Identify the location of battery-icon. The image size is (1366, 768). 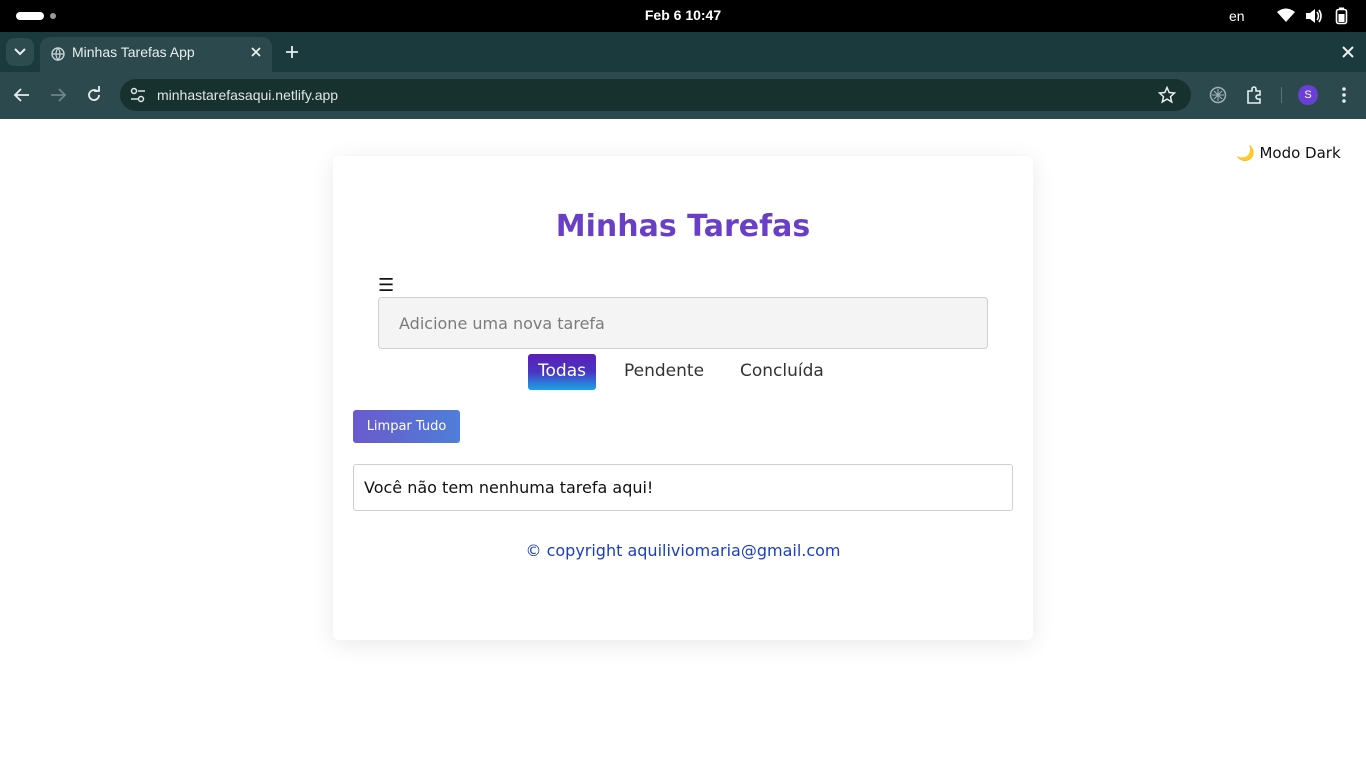
(1342, 16).